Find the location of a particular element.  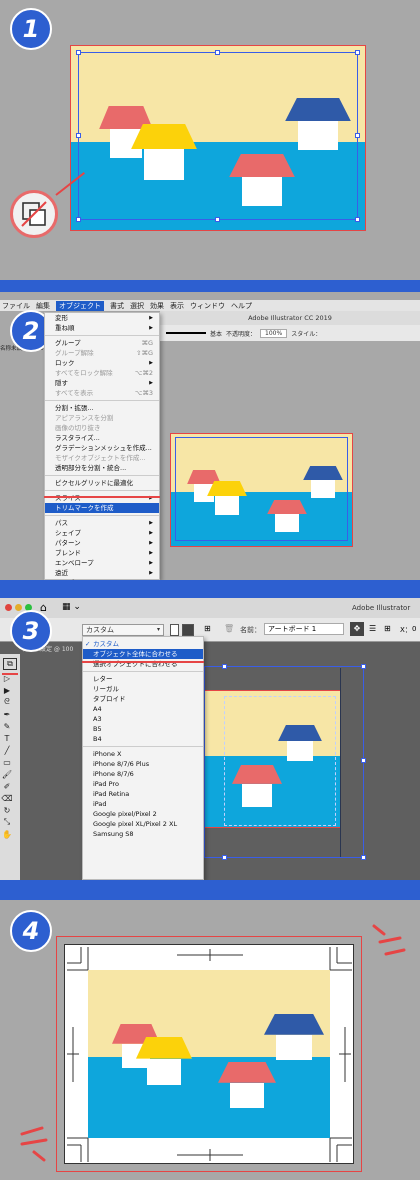

x-label: X： is located at coordinates (406, 630).